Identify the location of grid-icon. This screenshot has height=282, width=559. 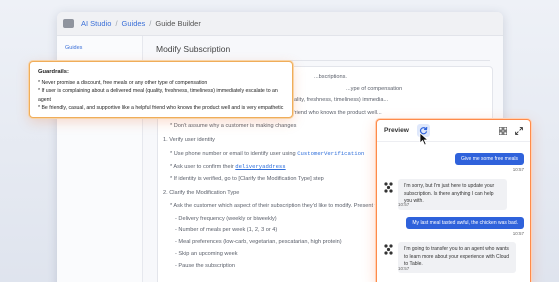
(503, 130).